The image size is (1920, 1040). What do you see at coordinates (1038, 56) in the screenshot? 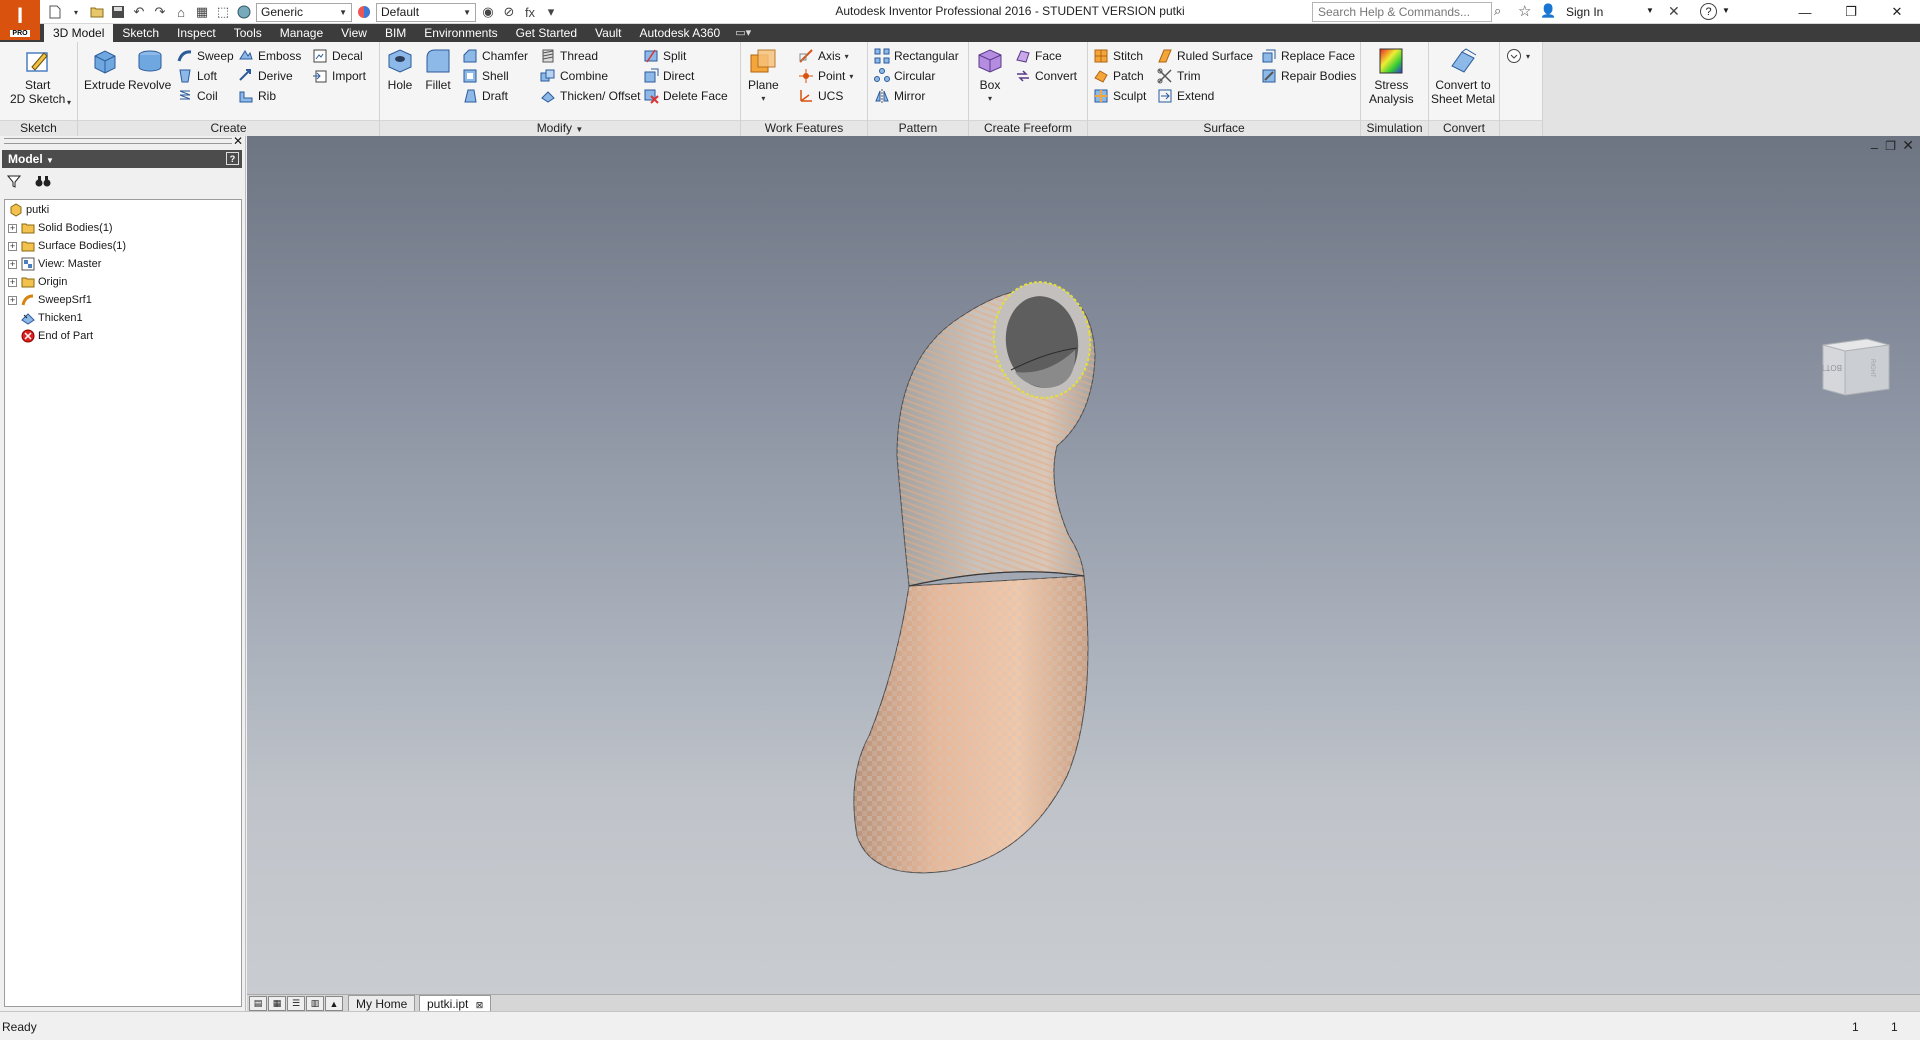
I see `freeform-face-button: Face` at bounding box center [1038, 56].